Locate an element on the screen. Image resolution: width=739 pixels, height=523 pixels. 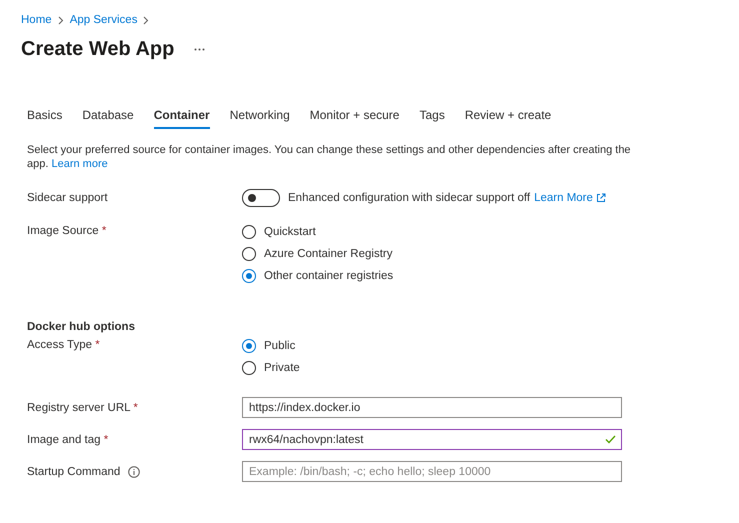
radio-option: Private is located at coordinates (271, 368).